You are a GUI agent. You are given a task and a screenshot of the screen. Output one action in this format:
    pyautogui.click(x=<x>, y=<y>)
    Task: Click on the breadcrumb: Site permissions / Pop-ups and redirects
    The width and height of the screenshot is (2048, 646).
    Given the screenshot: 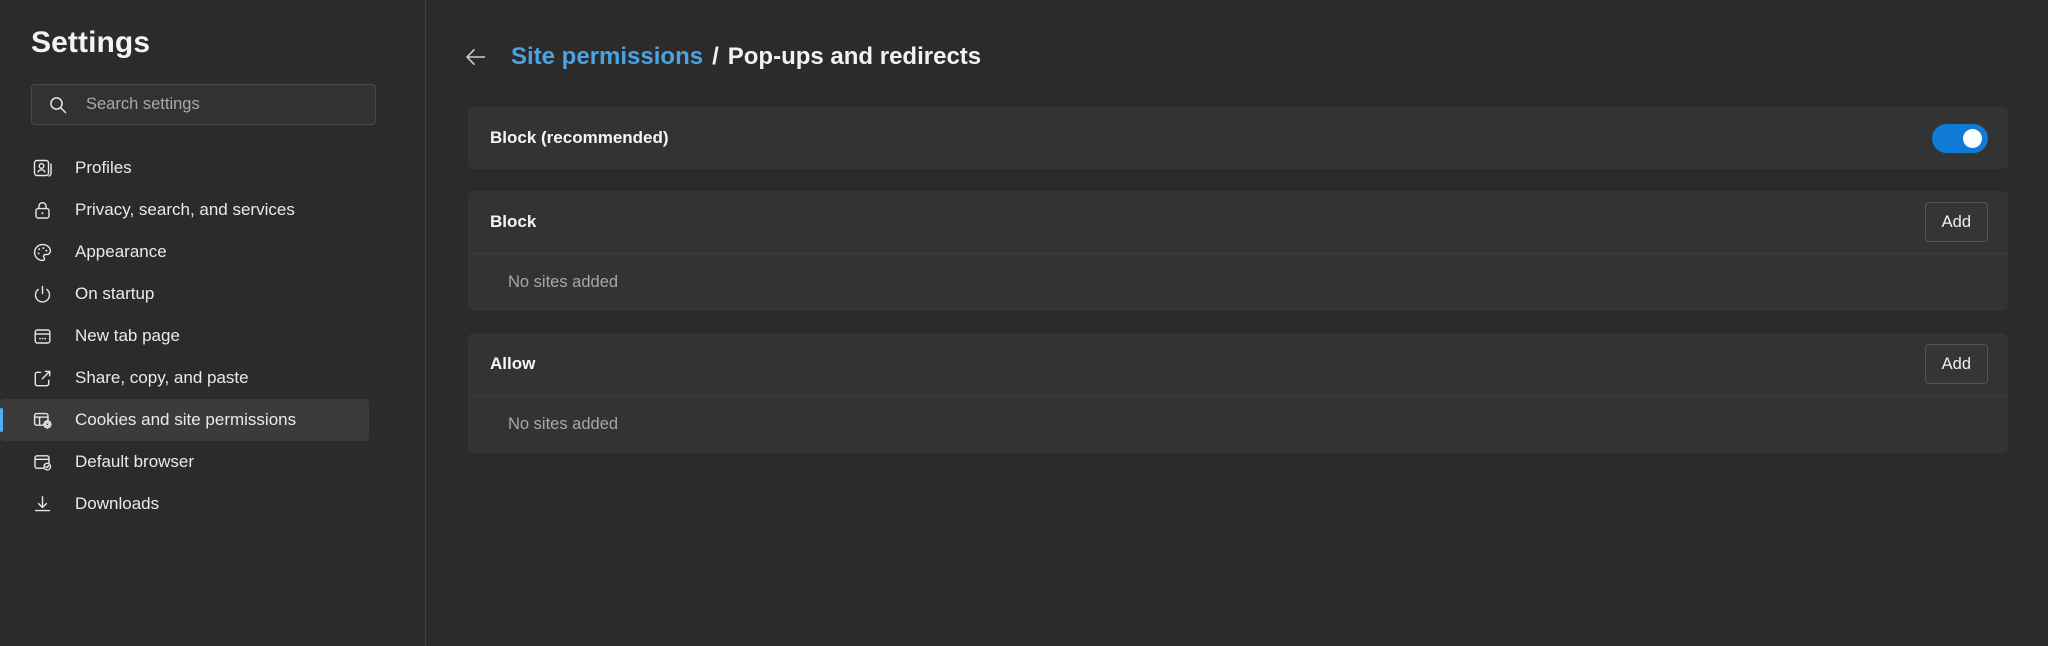 What is the action you would take?
    pyautogui.click(x=1237, y=35)
    